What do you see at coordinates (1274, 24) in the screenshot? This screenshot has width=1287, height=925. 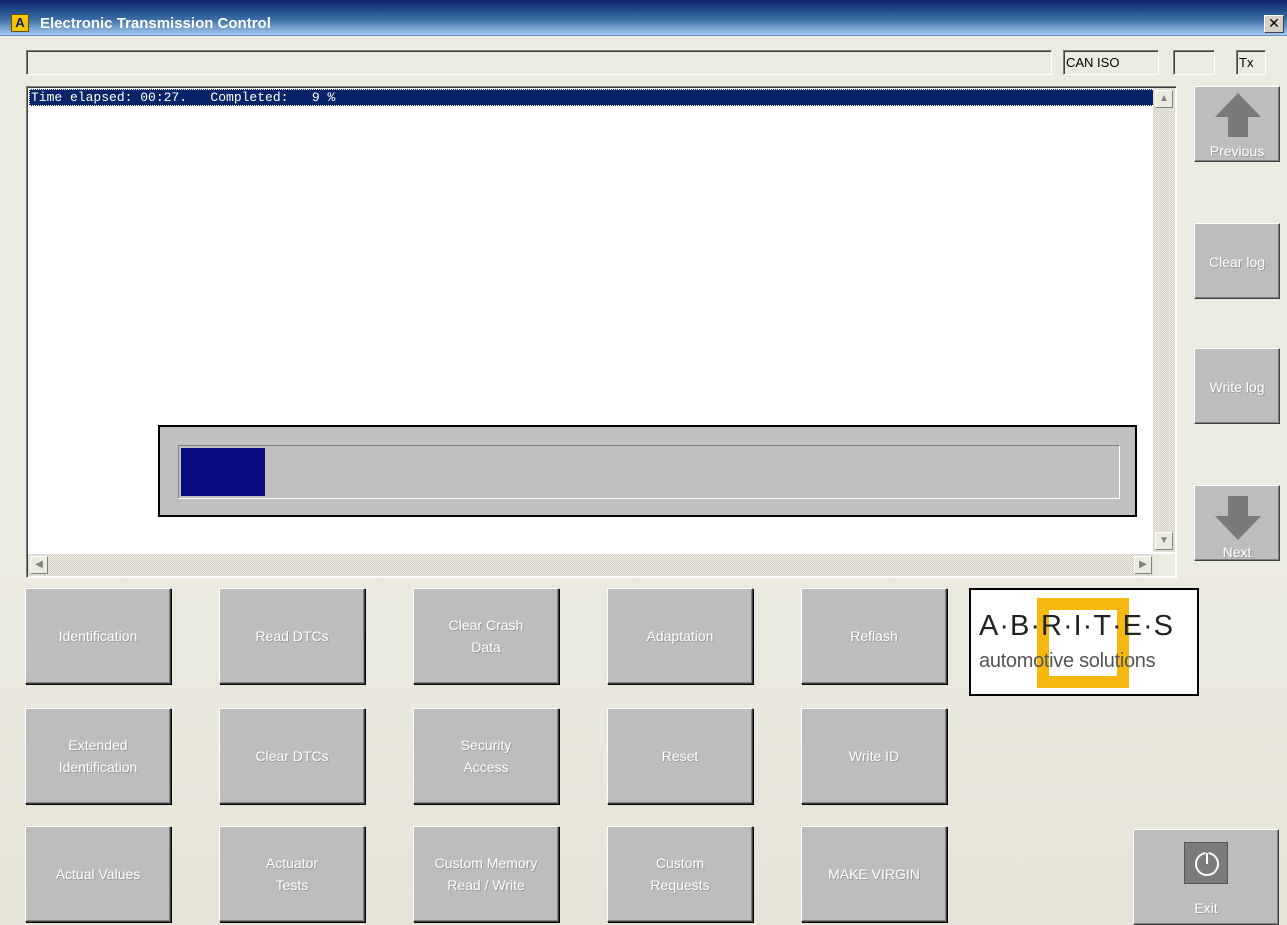 I see `close-button: ✕` at bounding box center [1274, 24].